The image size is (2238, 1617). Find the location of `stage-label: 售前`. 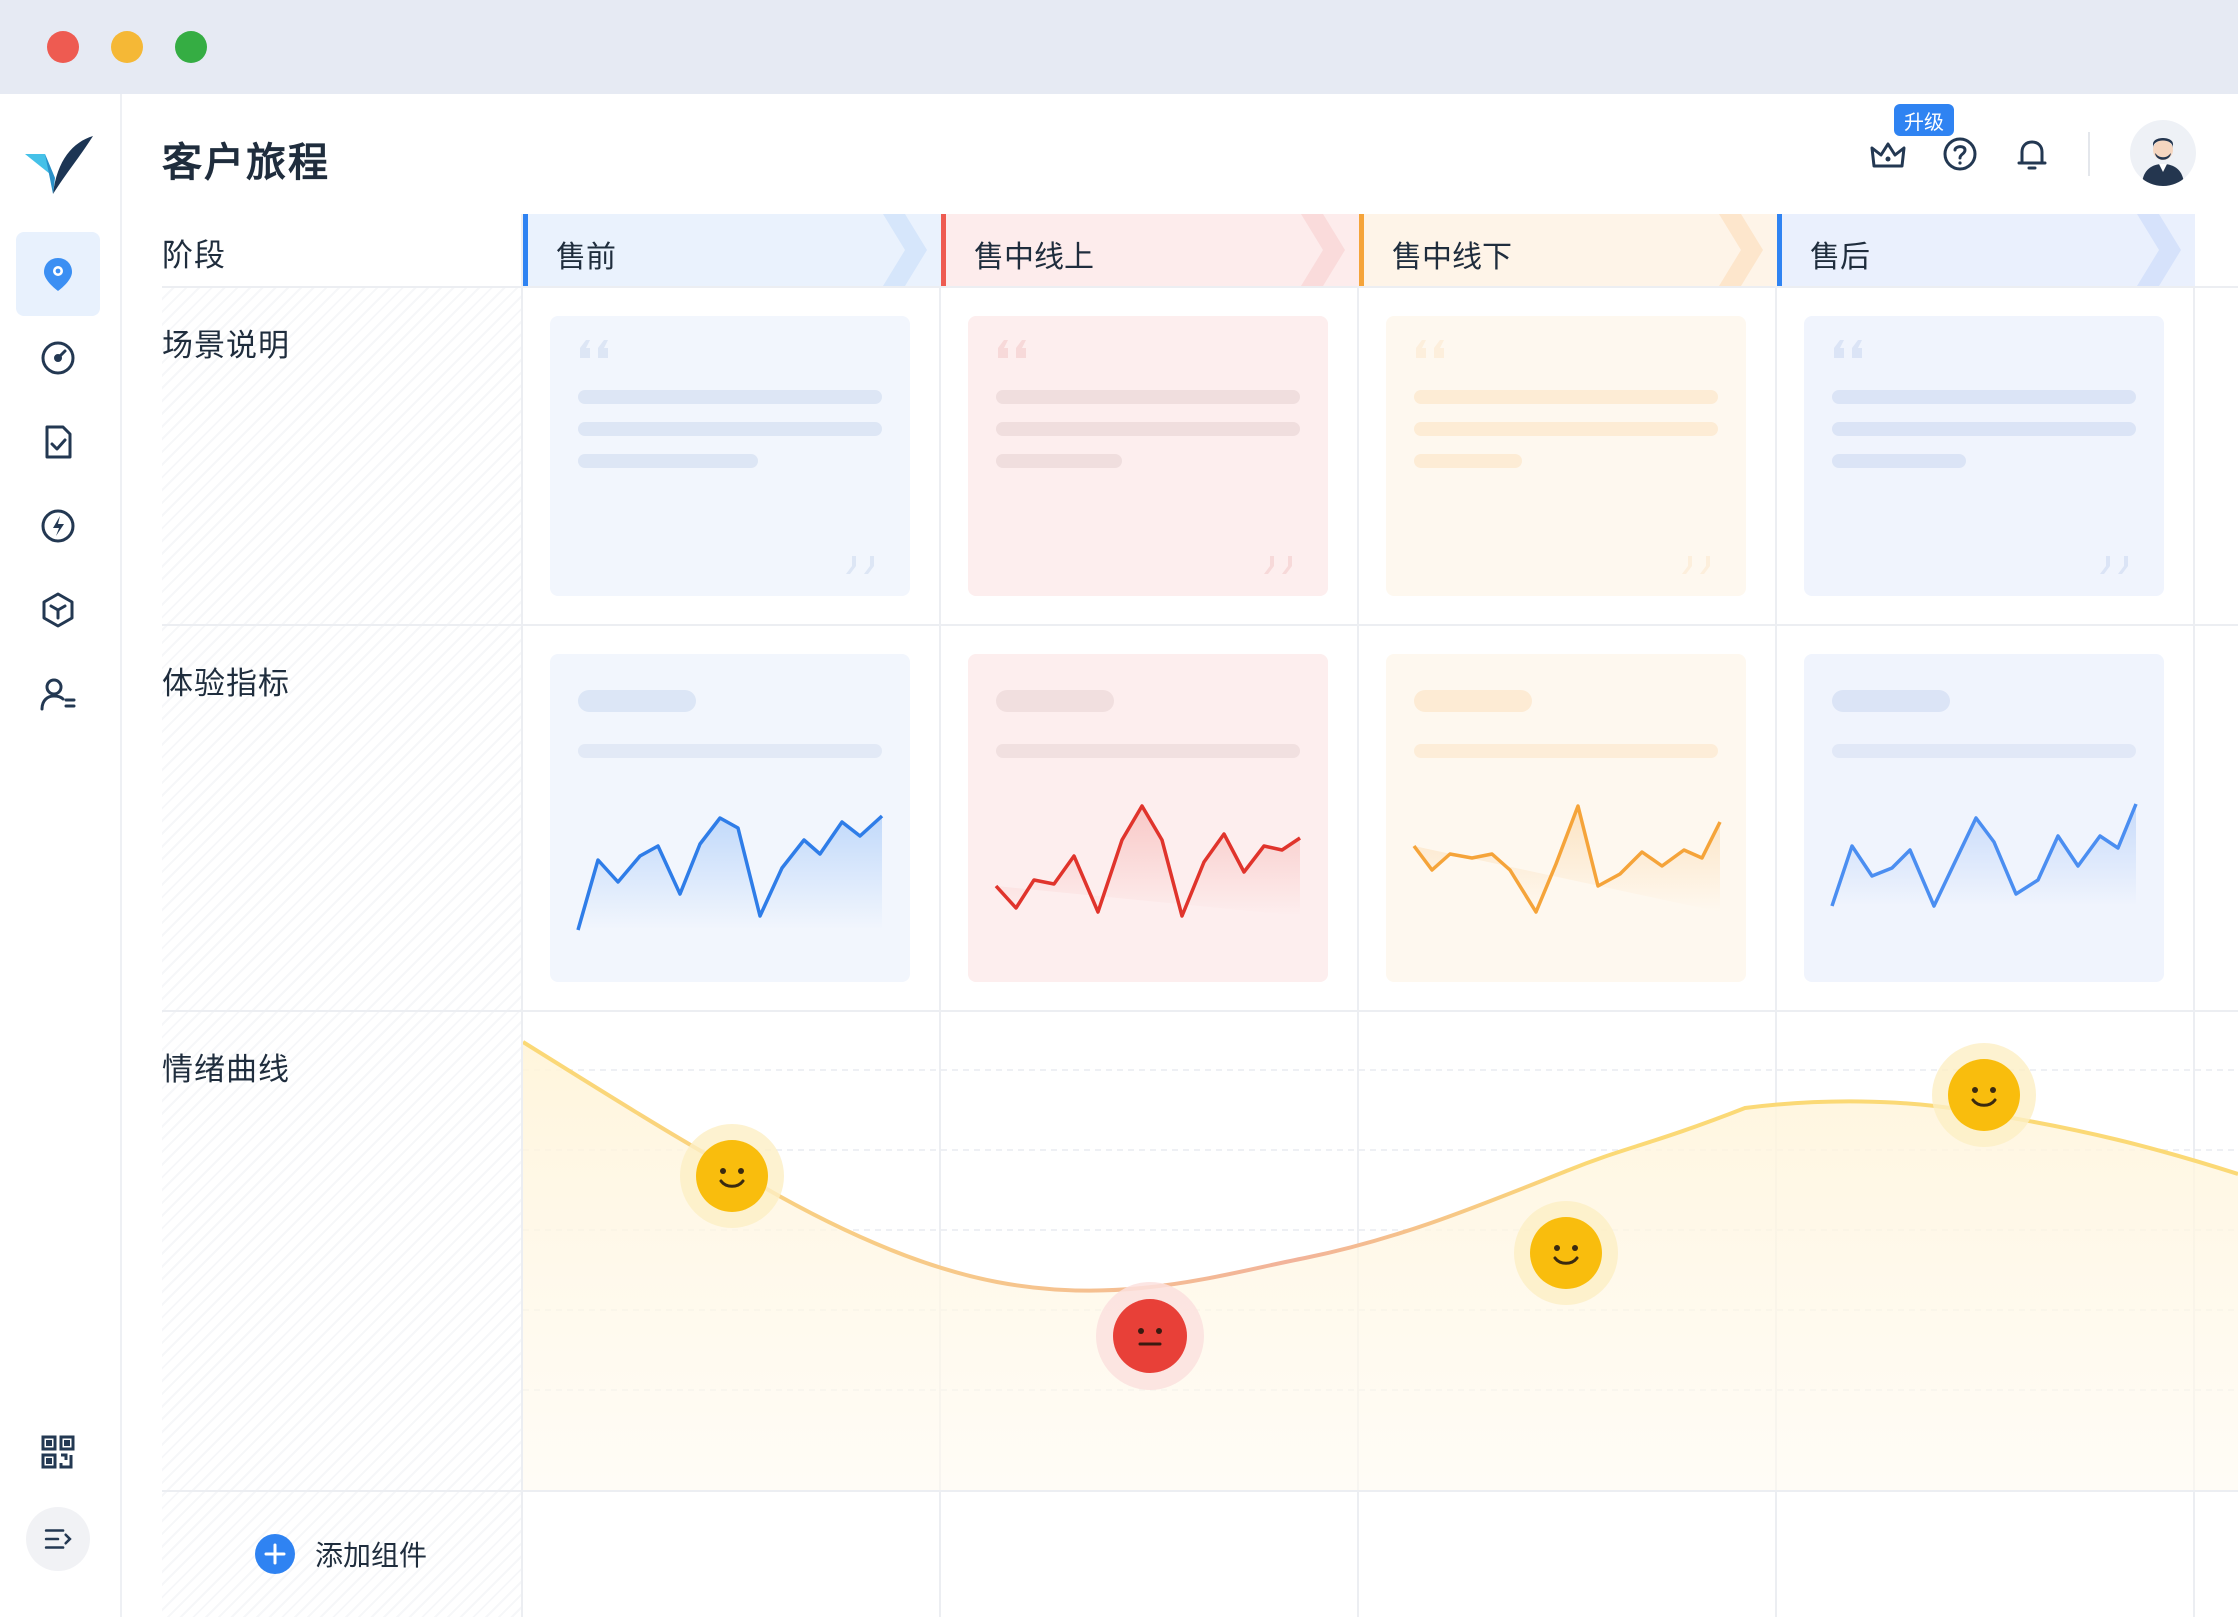

stage-label: 售前 is located at coordinates (586, 257).